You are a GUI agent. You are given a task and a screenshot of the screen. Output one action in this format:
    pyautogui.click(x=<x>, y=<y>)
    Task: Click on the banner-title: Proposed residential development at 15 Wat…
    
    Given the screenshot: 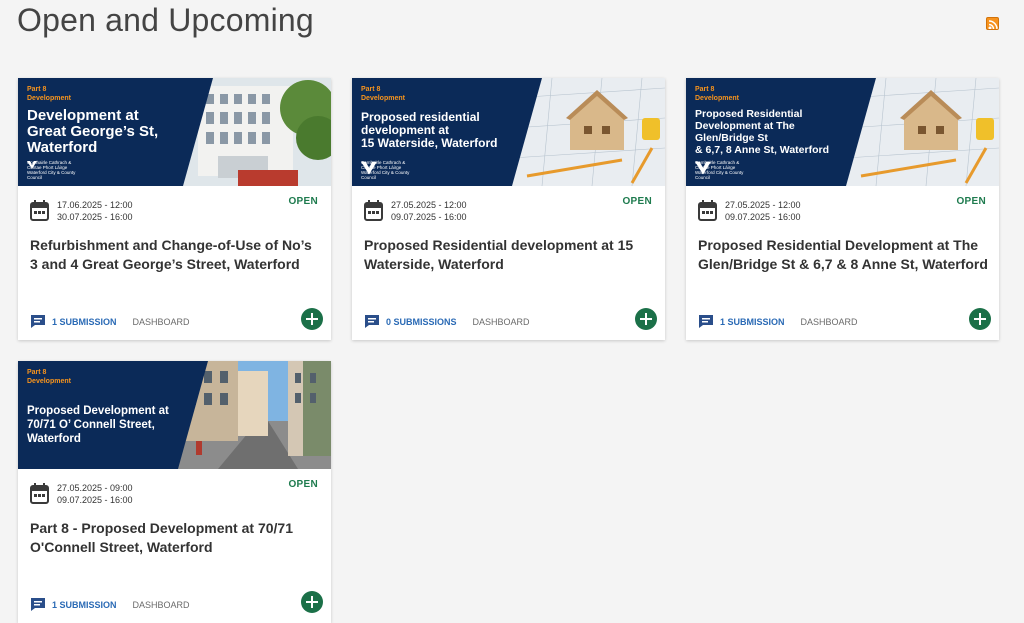 What is the action you would take?
    pyautogui.click(x=429, y=130)
    